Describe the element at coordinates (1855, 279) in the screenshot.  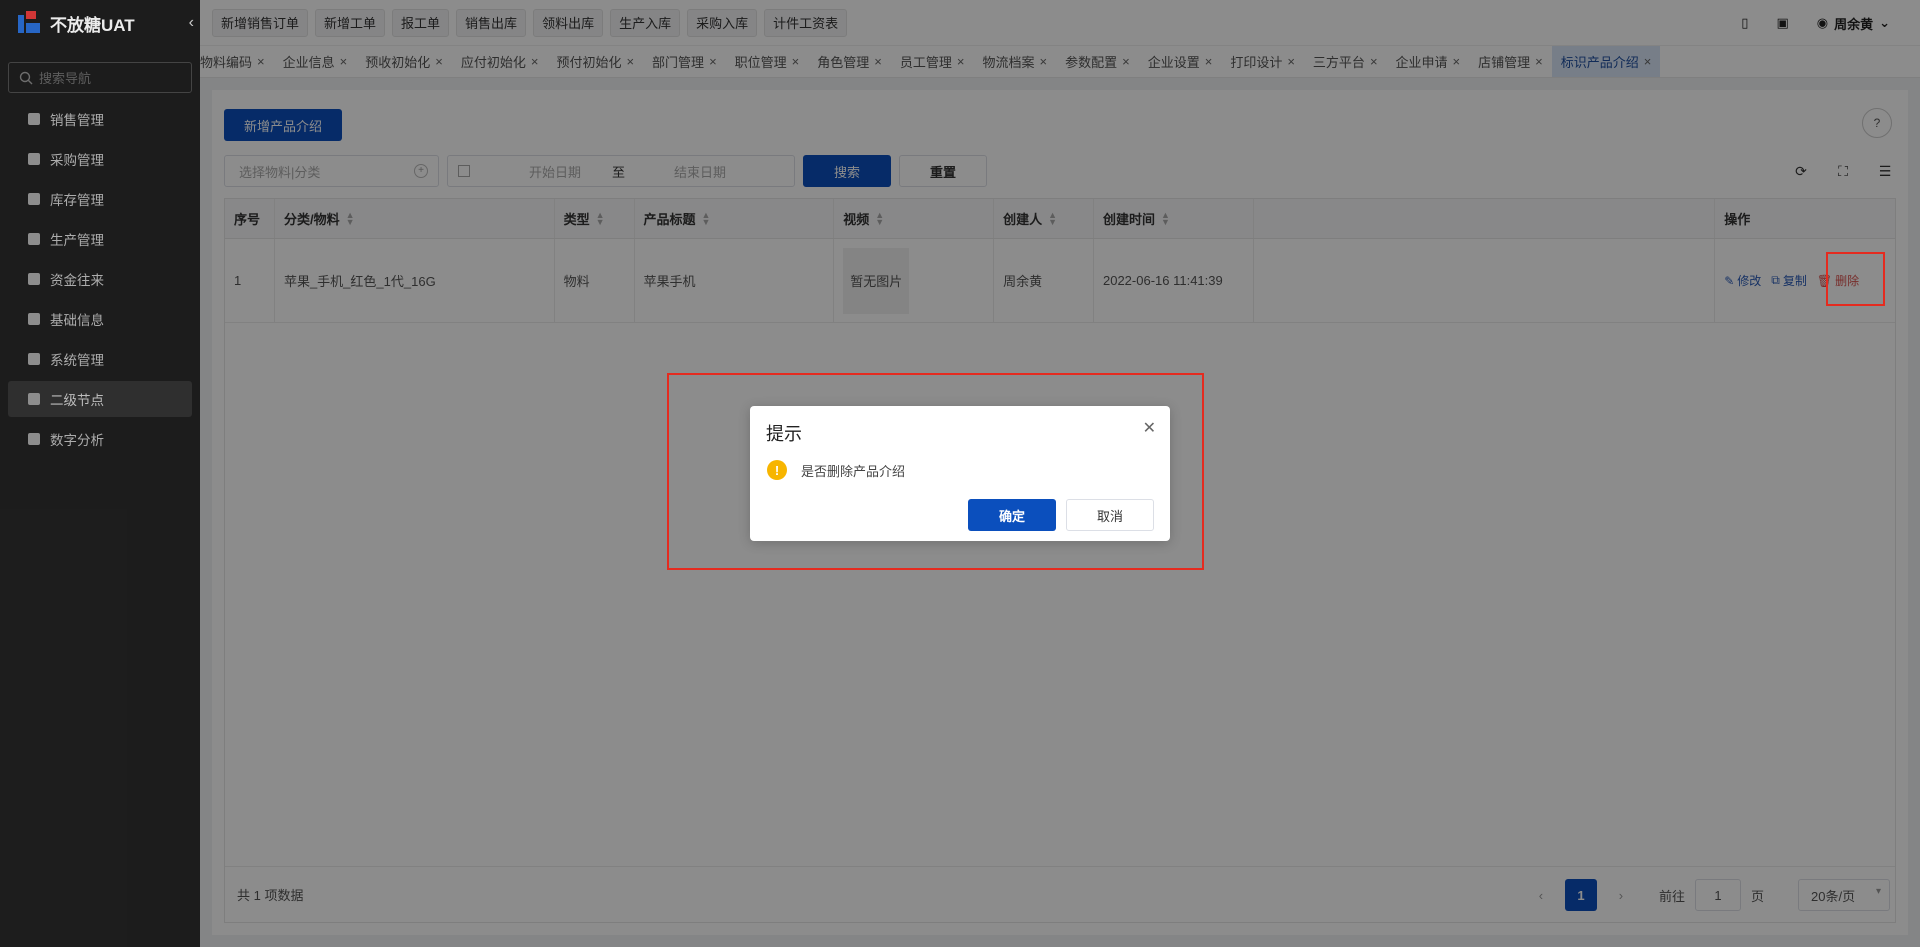
I see `delete-highlight-box` at that location.